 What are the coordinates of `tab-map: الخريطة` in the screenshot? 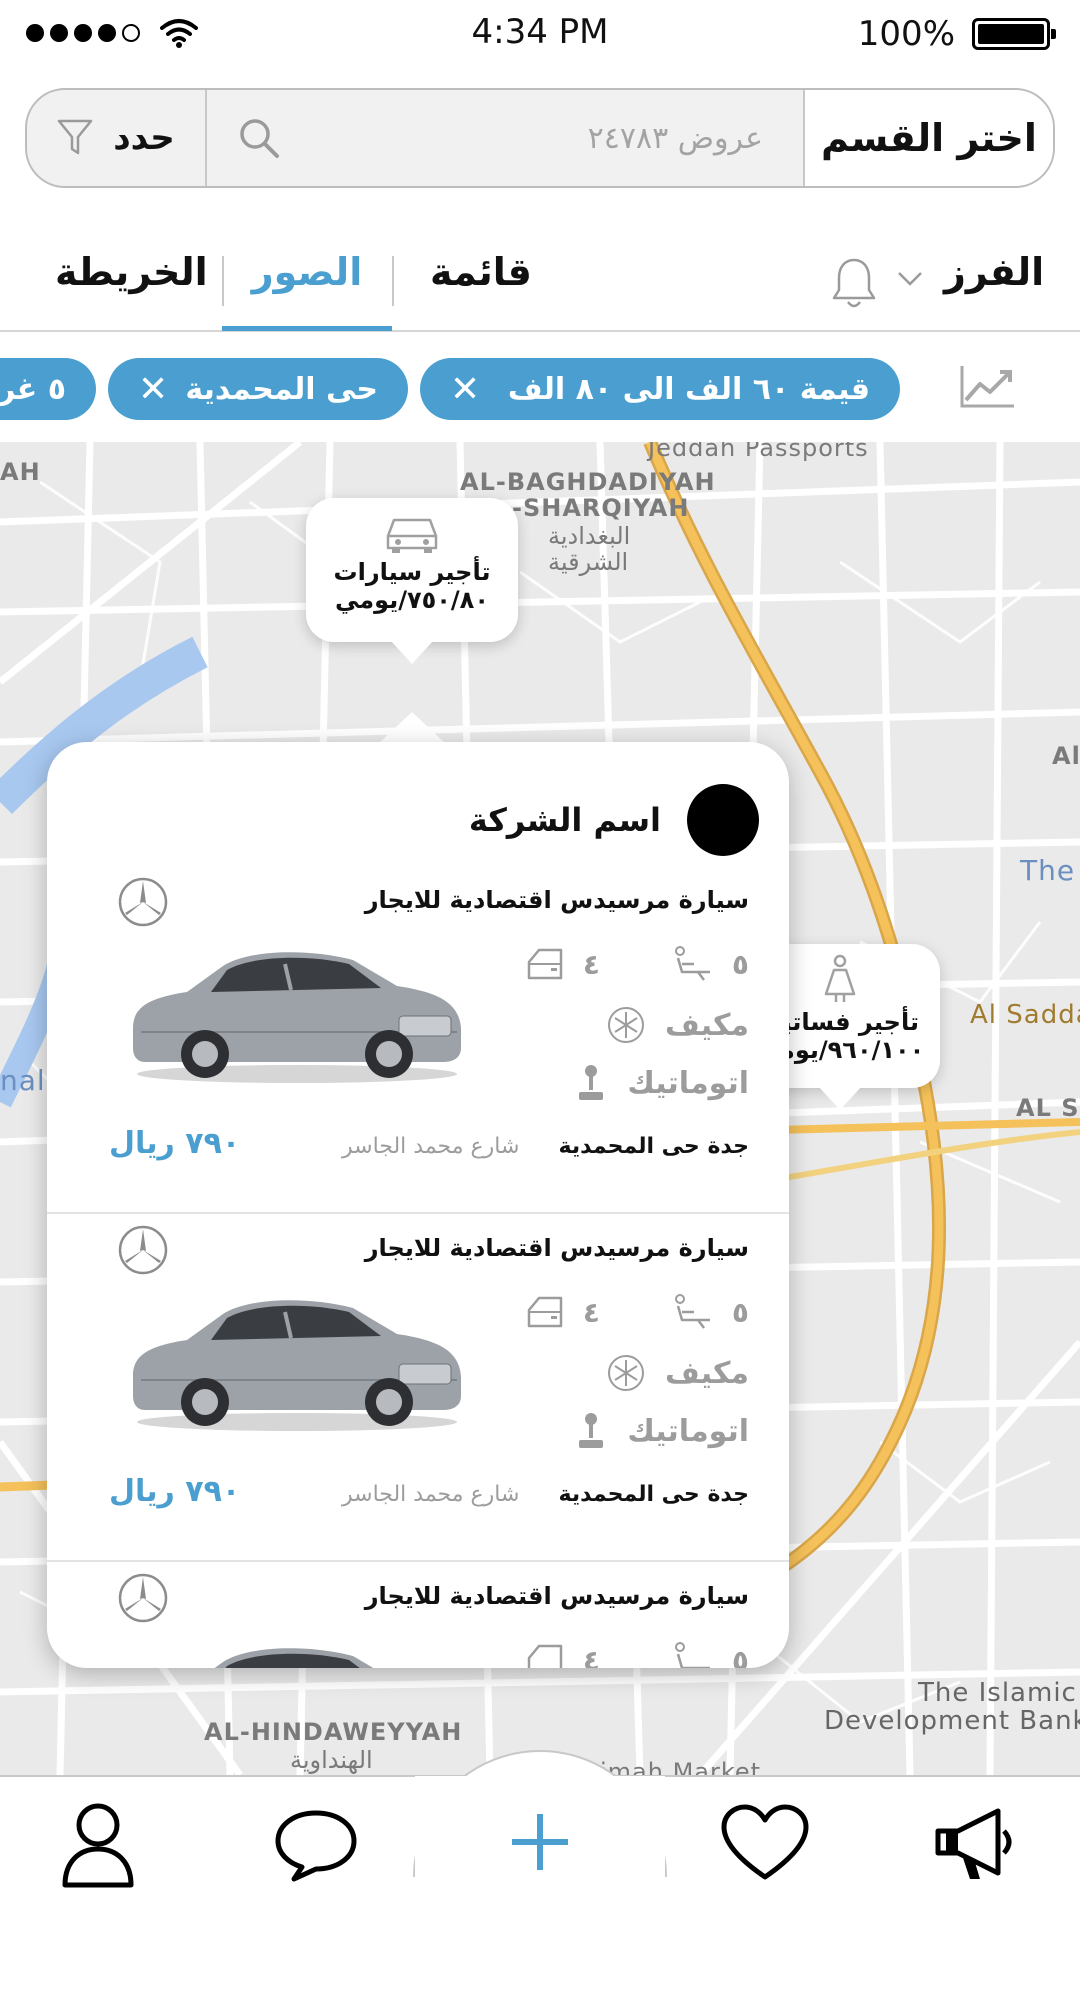 It's located at (131, 272).